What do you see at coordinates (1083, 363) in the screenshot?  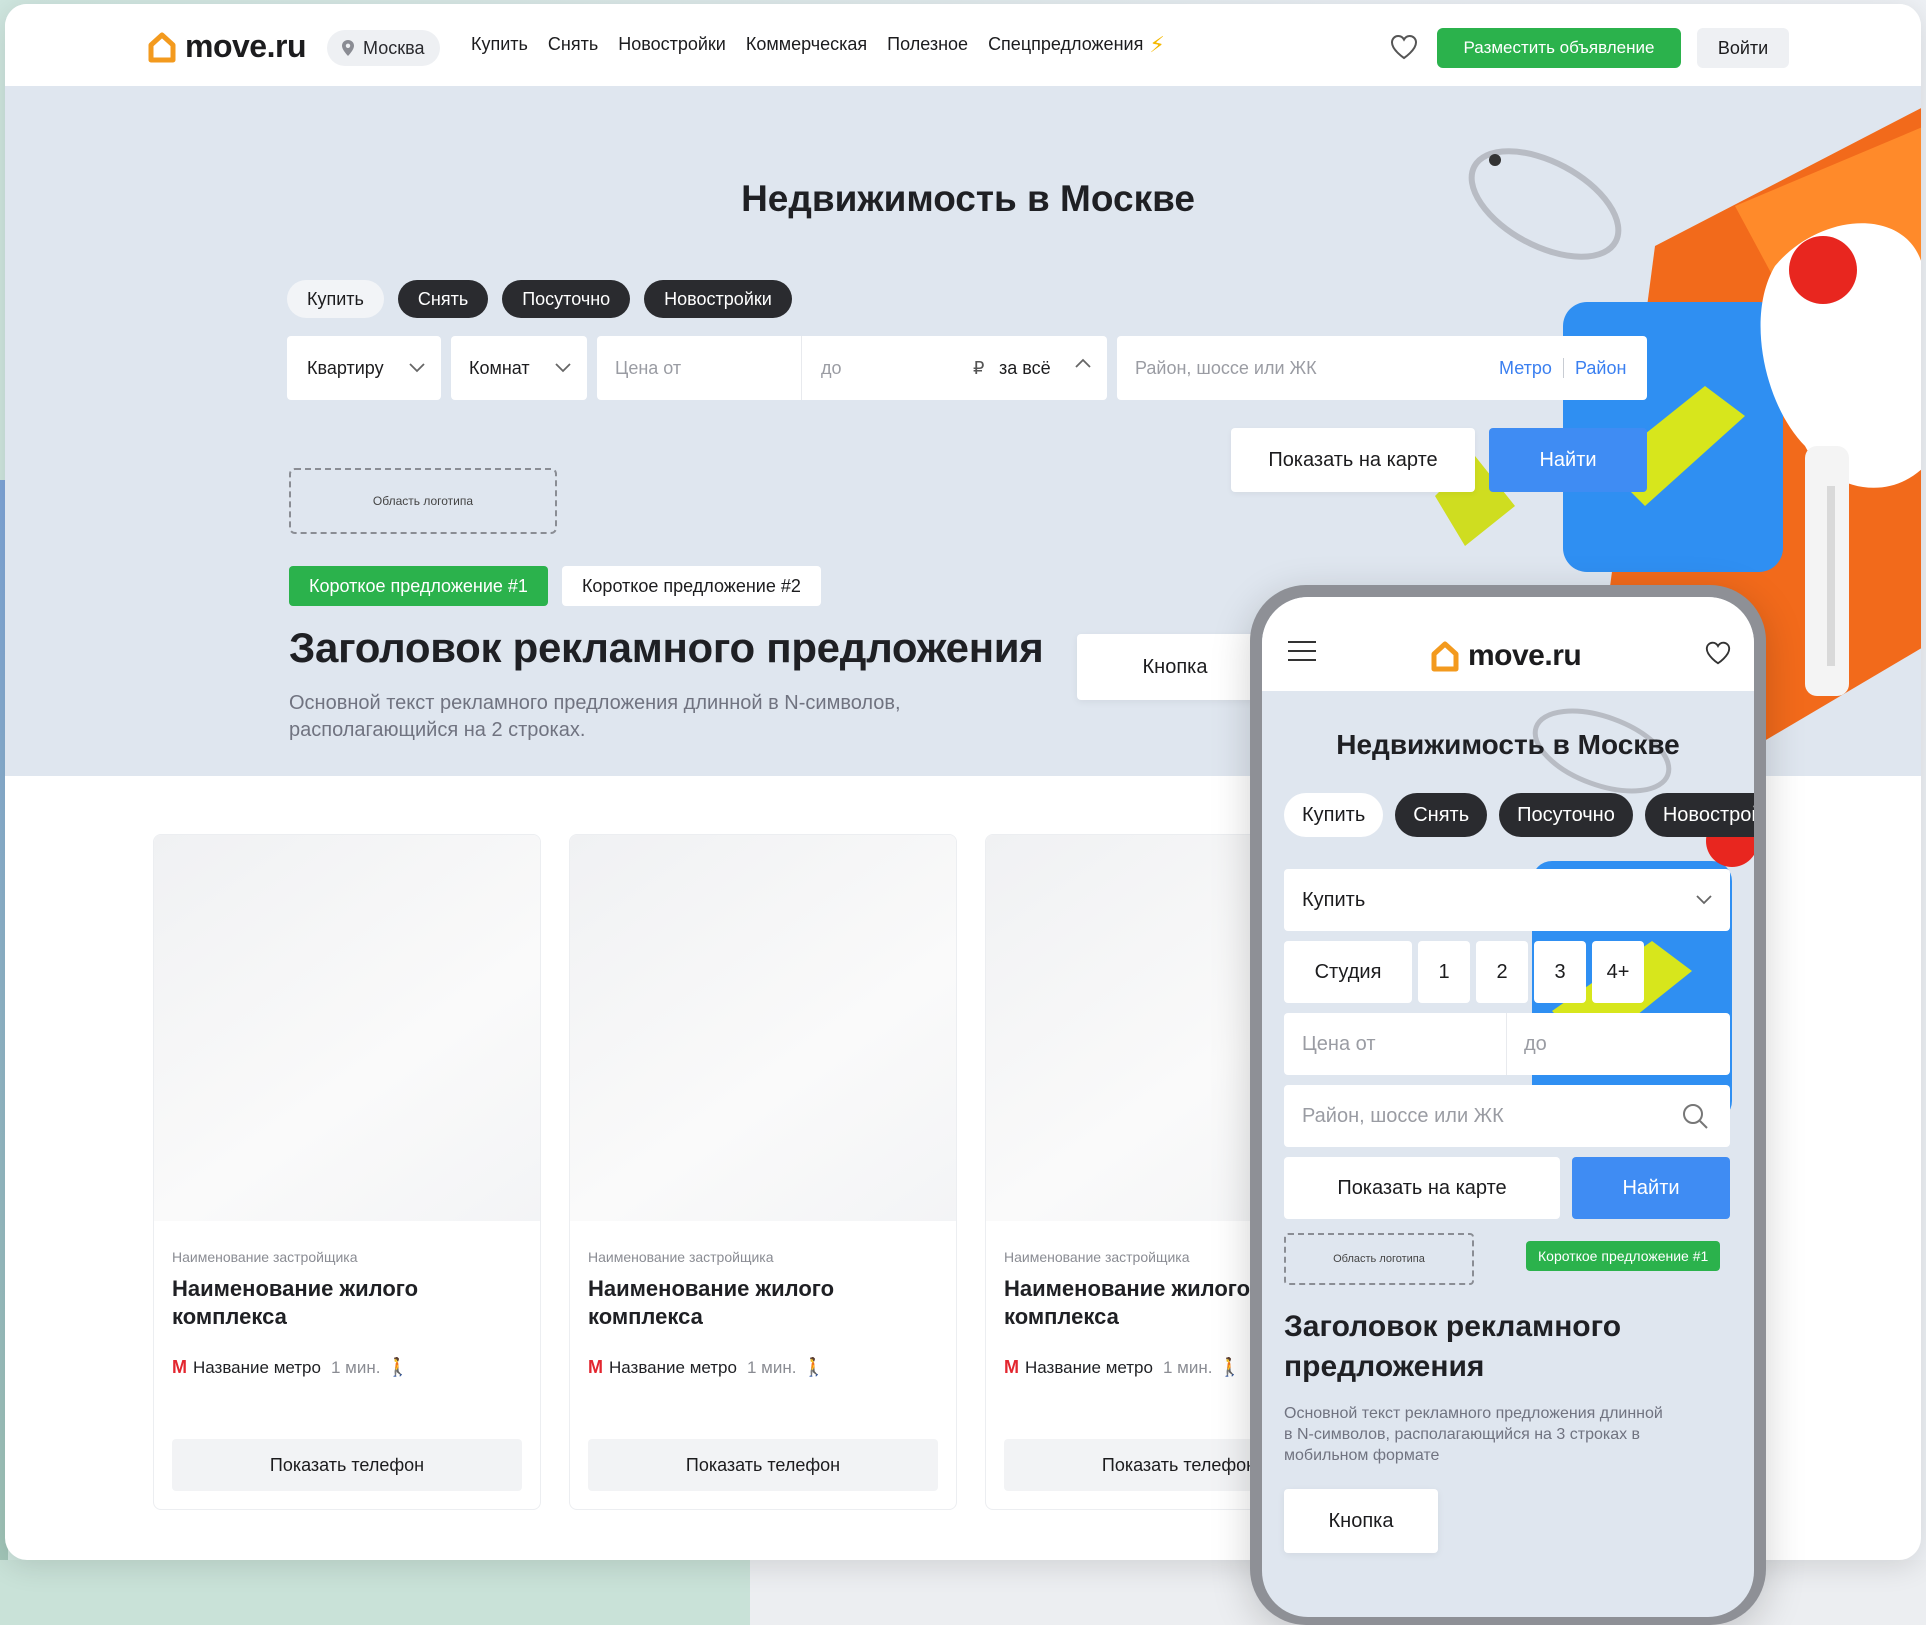 I see `chevron-up-icon` at bounding box center [1083, 363].